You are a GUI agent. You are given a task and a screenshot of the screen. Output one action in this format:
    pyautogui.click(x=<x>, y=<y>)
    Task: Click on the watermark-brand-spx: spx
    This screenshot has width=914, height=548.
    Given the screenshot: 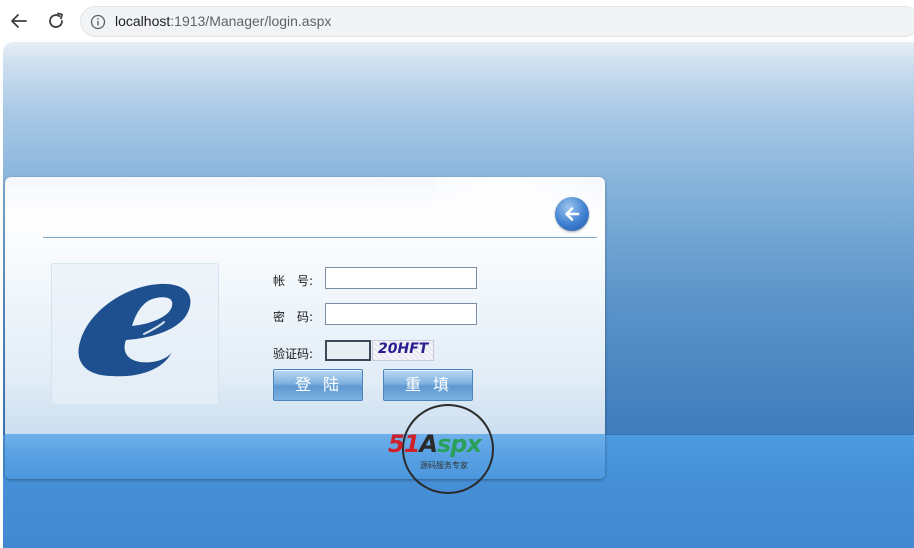 What is the action you would take?
    pyautogui.click(x=459, y=444)
    